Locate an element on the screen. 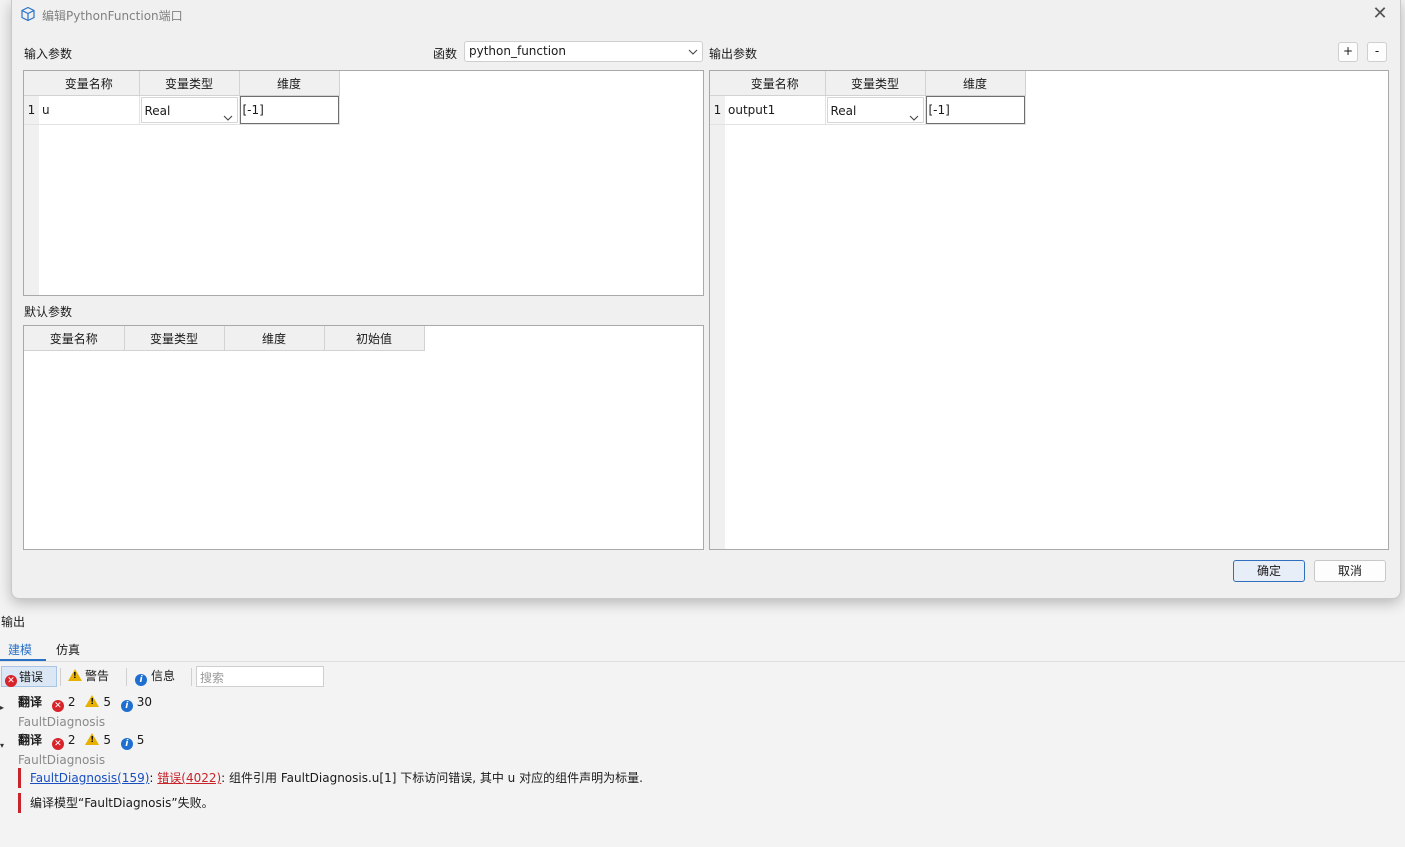 The width and height of the screenshot is (1405, 847). tab-modeling: 建模 is located at coordinates (20, 649).